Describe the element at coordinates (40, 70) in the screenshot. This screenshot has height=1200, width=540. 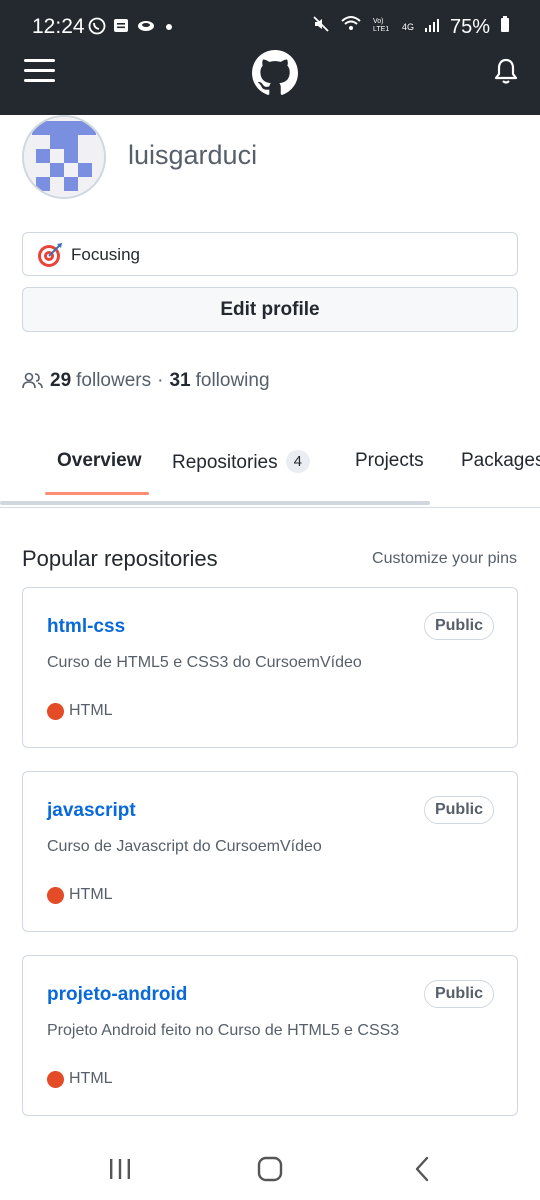
I see `hamburger-menu-icon` at that location.